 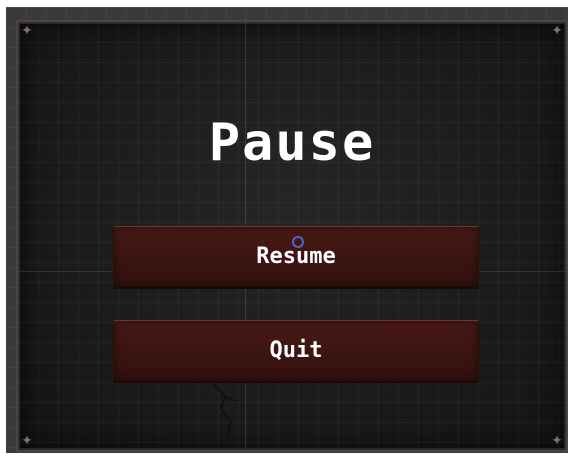 What do you see at coordinates (296, 351) in the screenshot?
I see `quit-button: Quit` at bounding box center [296, 351].